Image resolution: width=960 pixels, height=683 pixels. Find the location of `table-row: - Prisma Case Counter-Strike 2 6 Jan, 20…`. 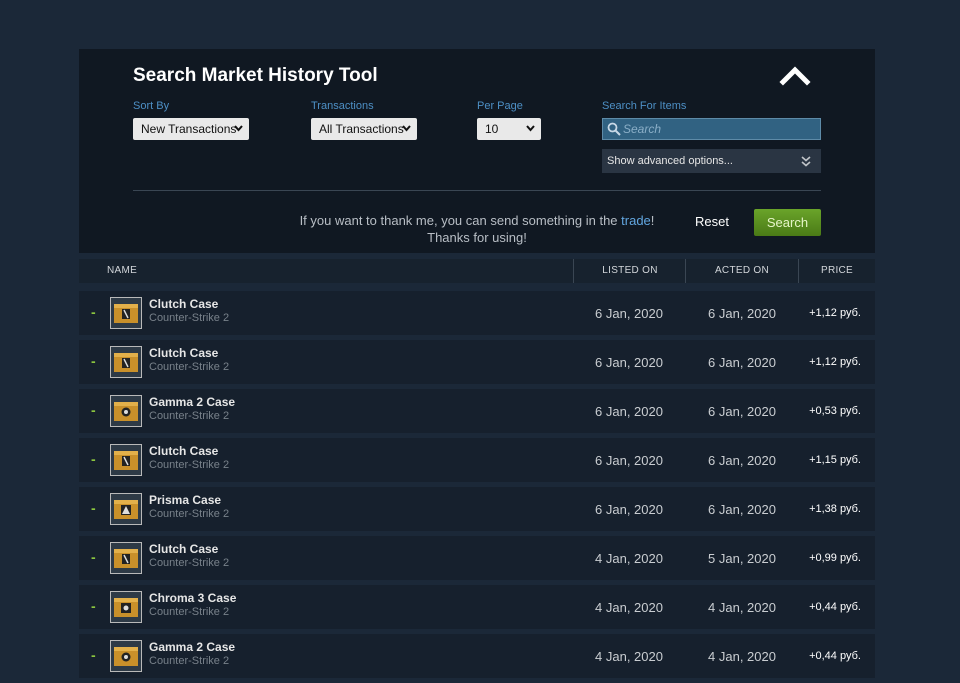

table-row: - Prisma Case Counter-Strike 2 6 Jan, 20… is located at coordinates (477, 509).